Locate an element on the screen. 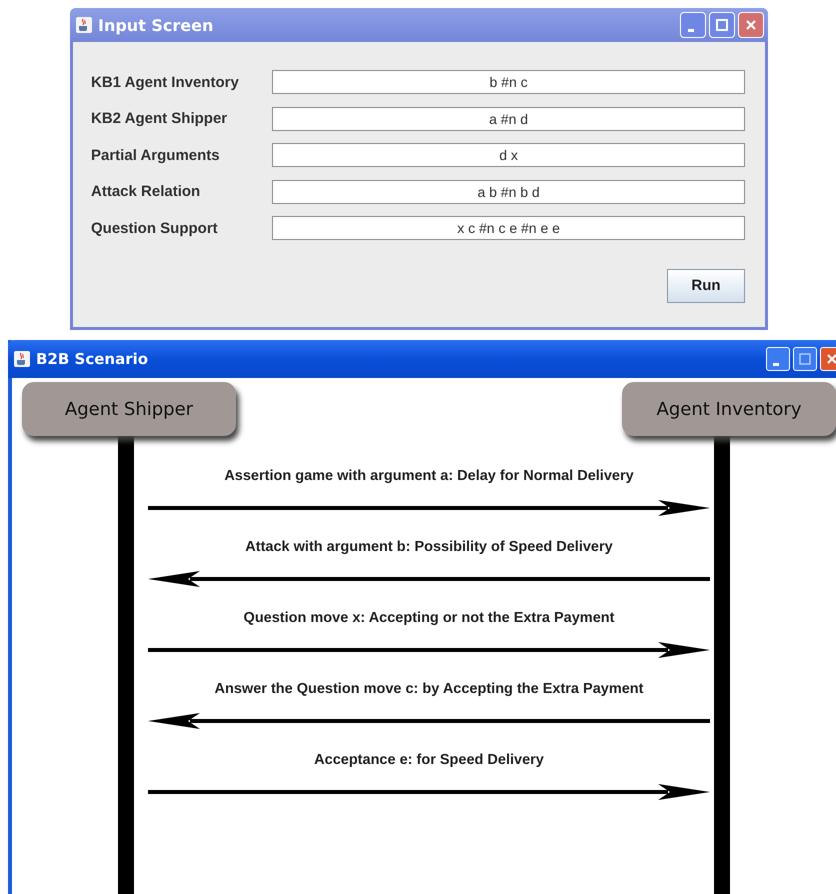 This screenshot has width=836, height=894. field-label: Attack Relation is located at coordinates (146, 191).